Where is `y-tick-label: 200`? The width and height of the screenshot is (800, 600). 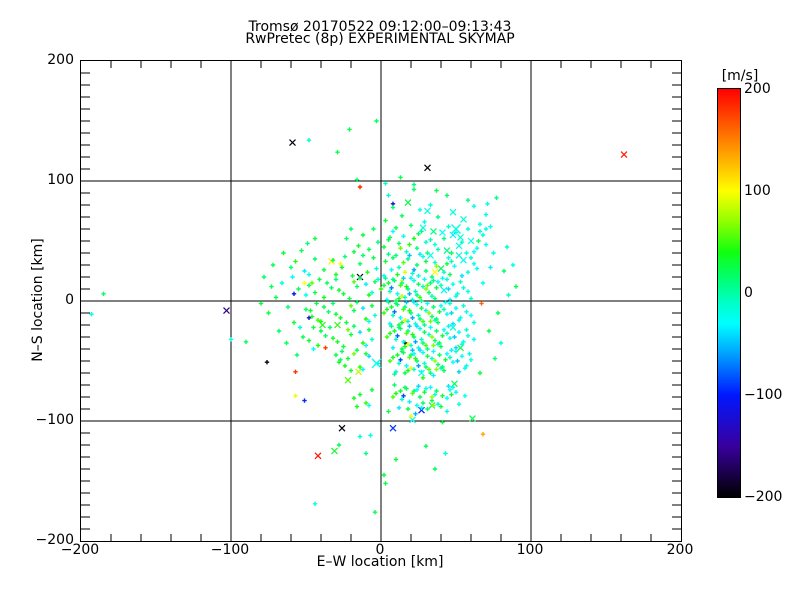 y-tick-label: 200 is located at coordinates (60, 60).